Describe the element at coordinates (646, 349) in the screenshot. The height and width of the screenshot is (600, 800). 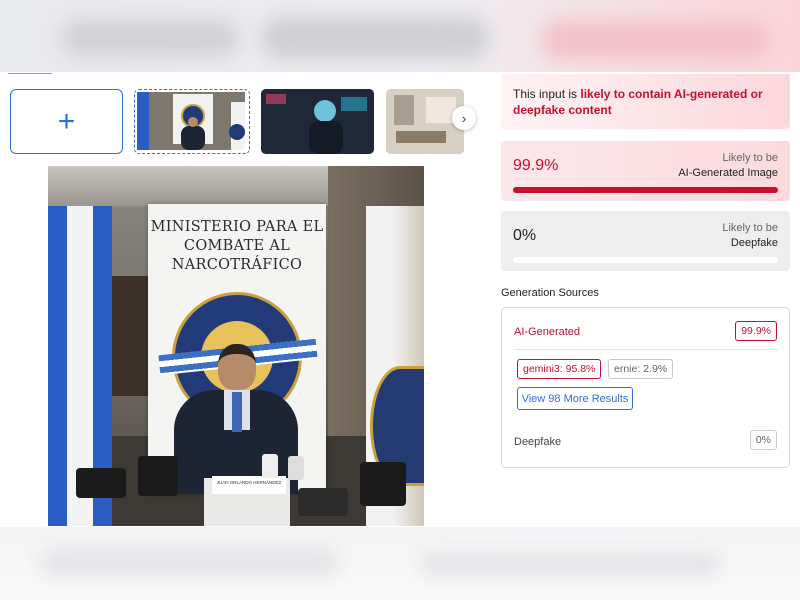
I see `divider` at that location.